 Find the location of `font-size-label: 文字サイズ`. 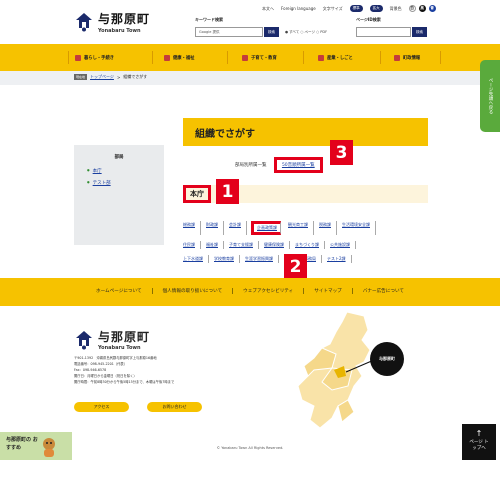

font-size-label: 文字サイズ is located at coordinates (332, 8).